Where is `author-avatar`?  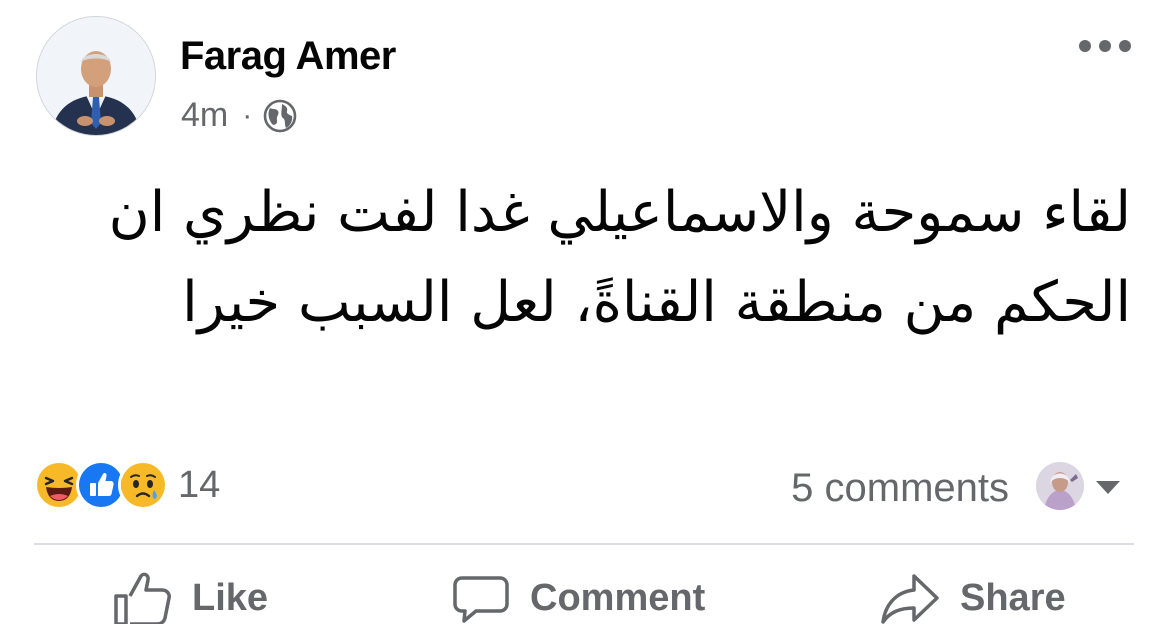
author-avatar is located at coordinates (96, 76).